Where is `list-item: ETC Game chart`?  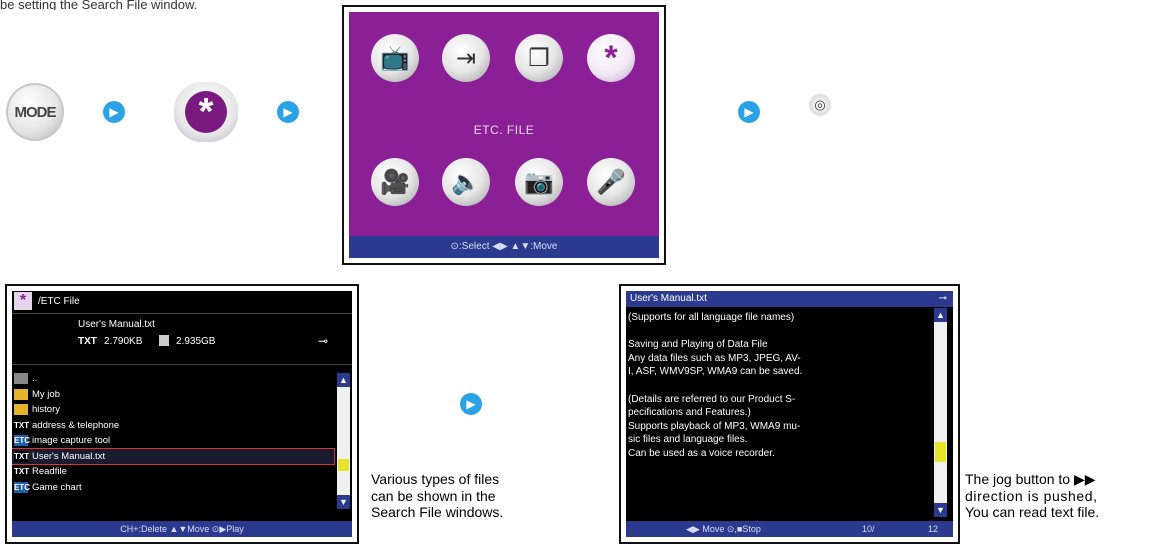 list-item: ETC Game chart is located at coordinates (173, 488).